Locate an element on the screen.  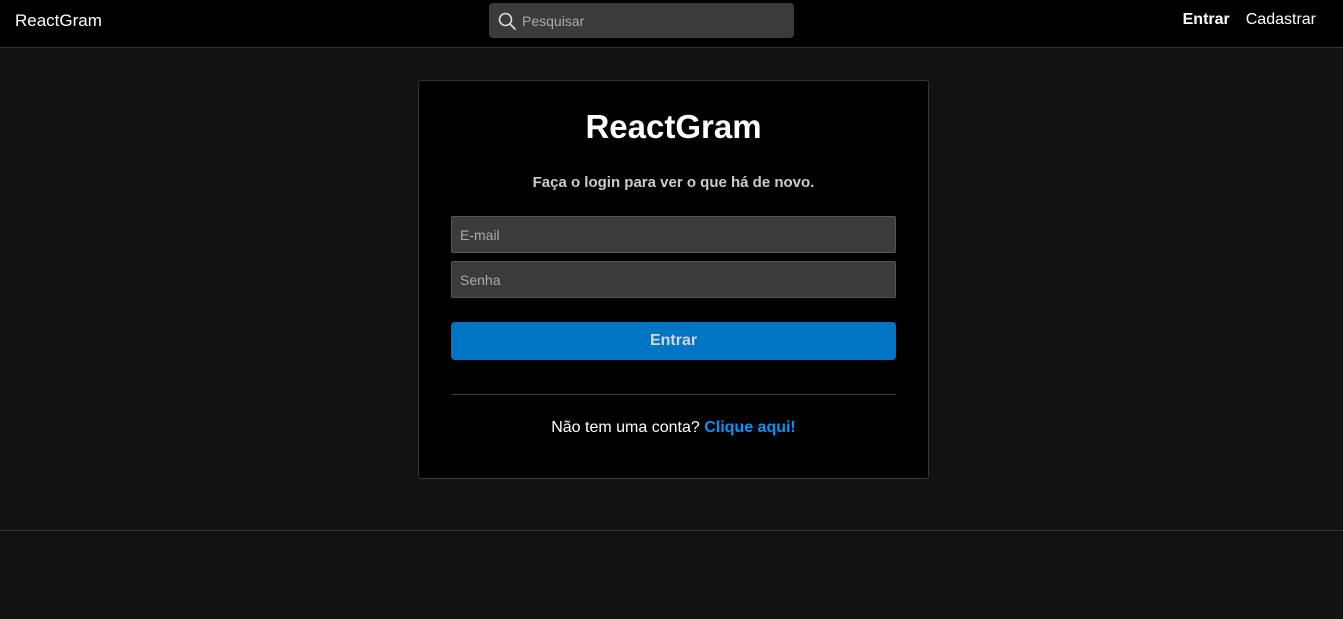
login-submit-button: Entrar is located at coordinates (673, 341).